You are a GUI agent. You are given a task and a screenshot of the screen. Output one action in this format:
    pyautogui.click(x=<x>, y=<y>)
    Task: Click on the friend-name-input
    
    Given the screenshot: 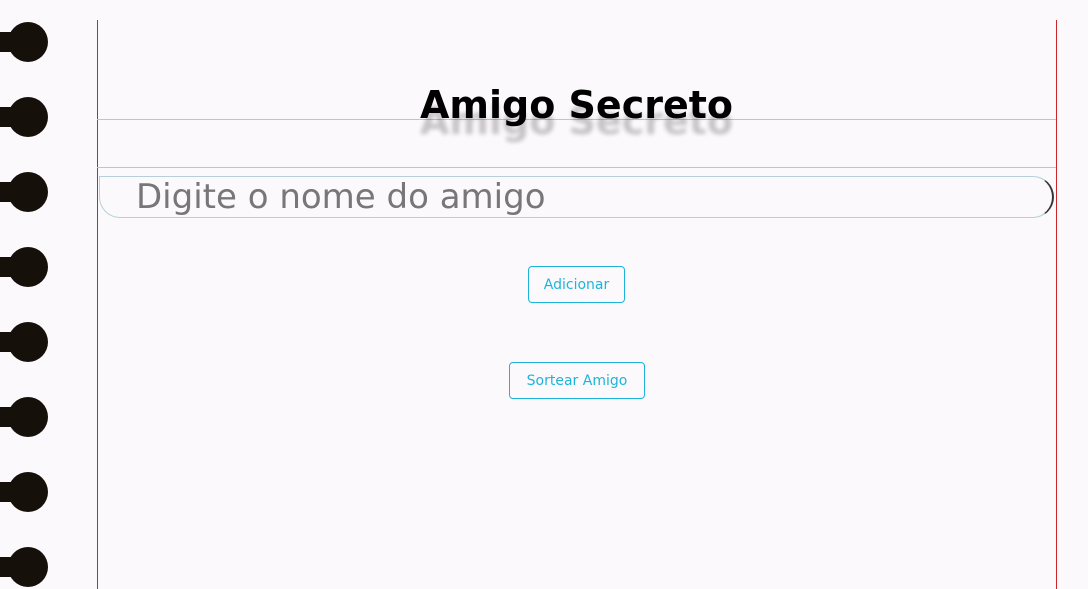 What is the action you would take?
    pyautogui.click(x=576, y=197)
    